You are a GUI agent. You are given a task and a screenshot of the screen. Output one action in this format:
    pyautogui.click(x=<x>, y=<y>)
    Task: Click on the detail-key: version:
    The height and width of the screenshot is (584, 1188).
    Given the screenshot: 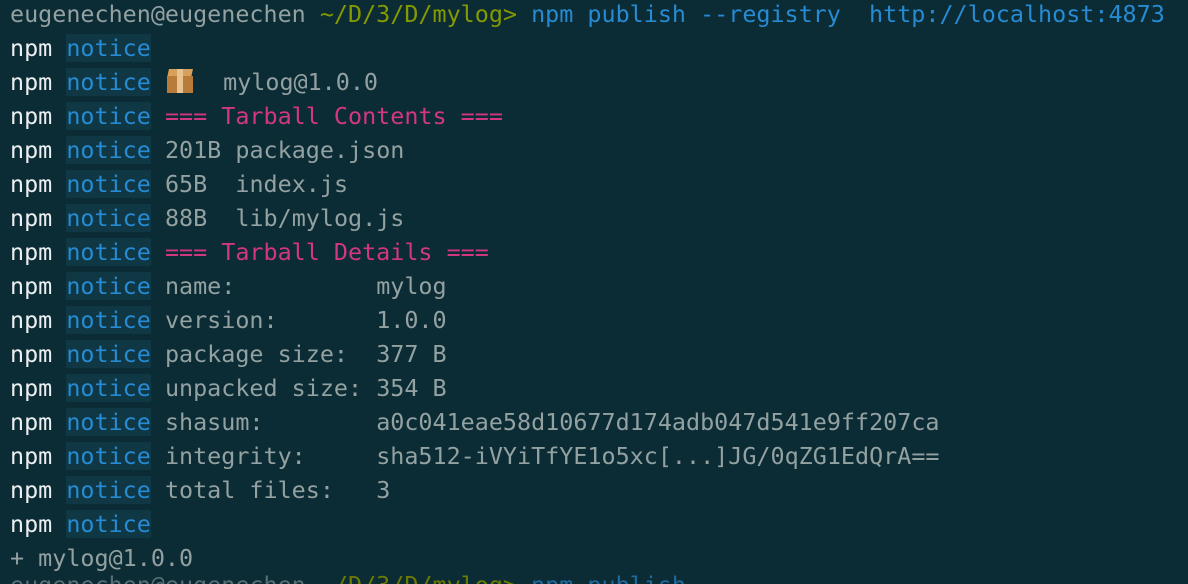 What is the action you would take?
    pyautogui.click(x=270, y=320)
    